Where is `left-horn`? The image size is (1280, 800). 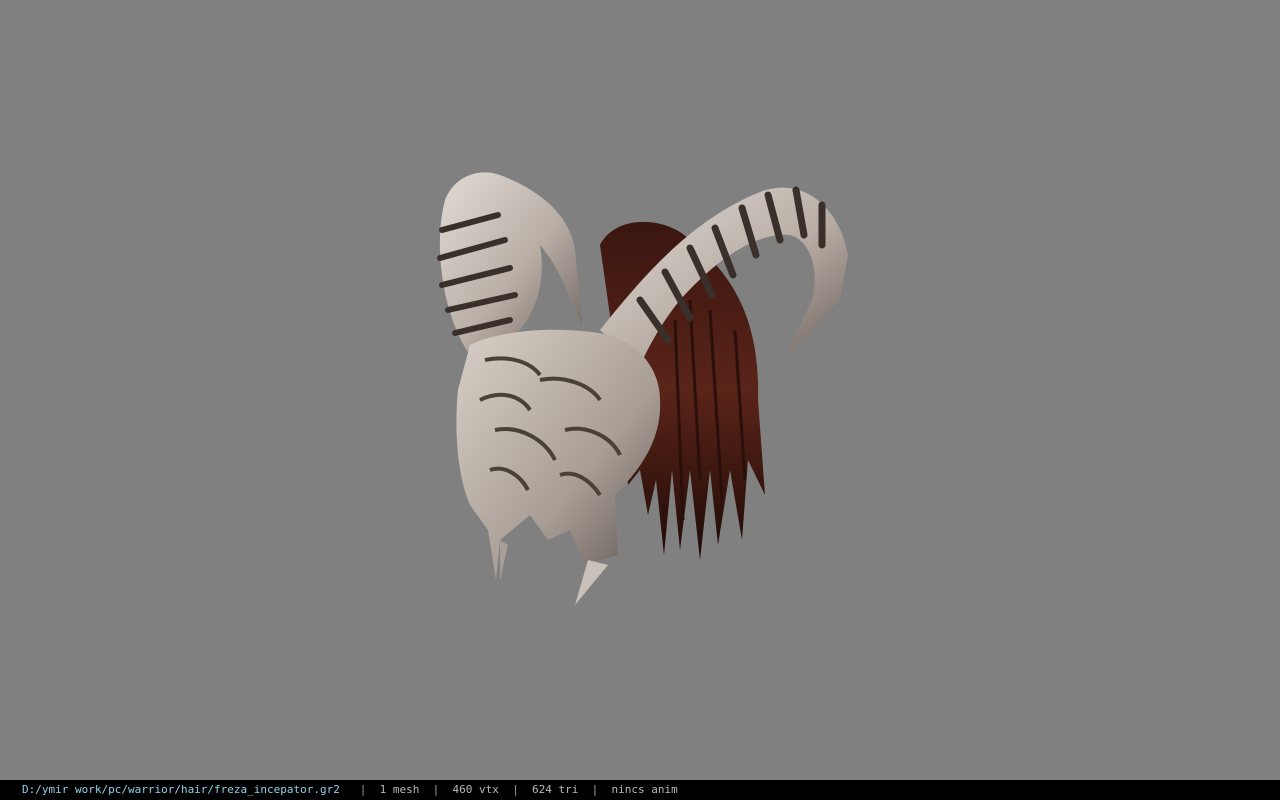
left-horn is located at coordinates (509, 263).